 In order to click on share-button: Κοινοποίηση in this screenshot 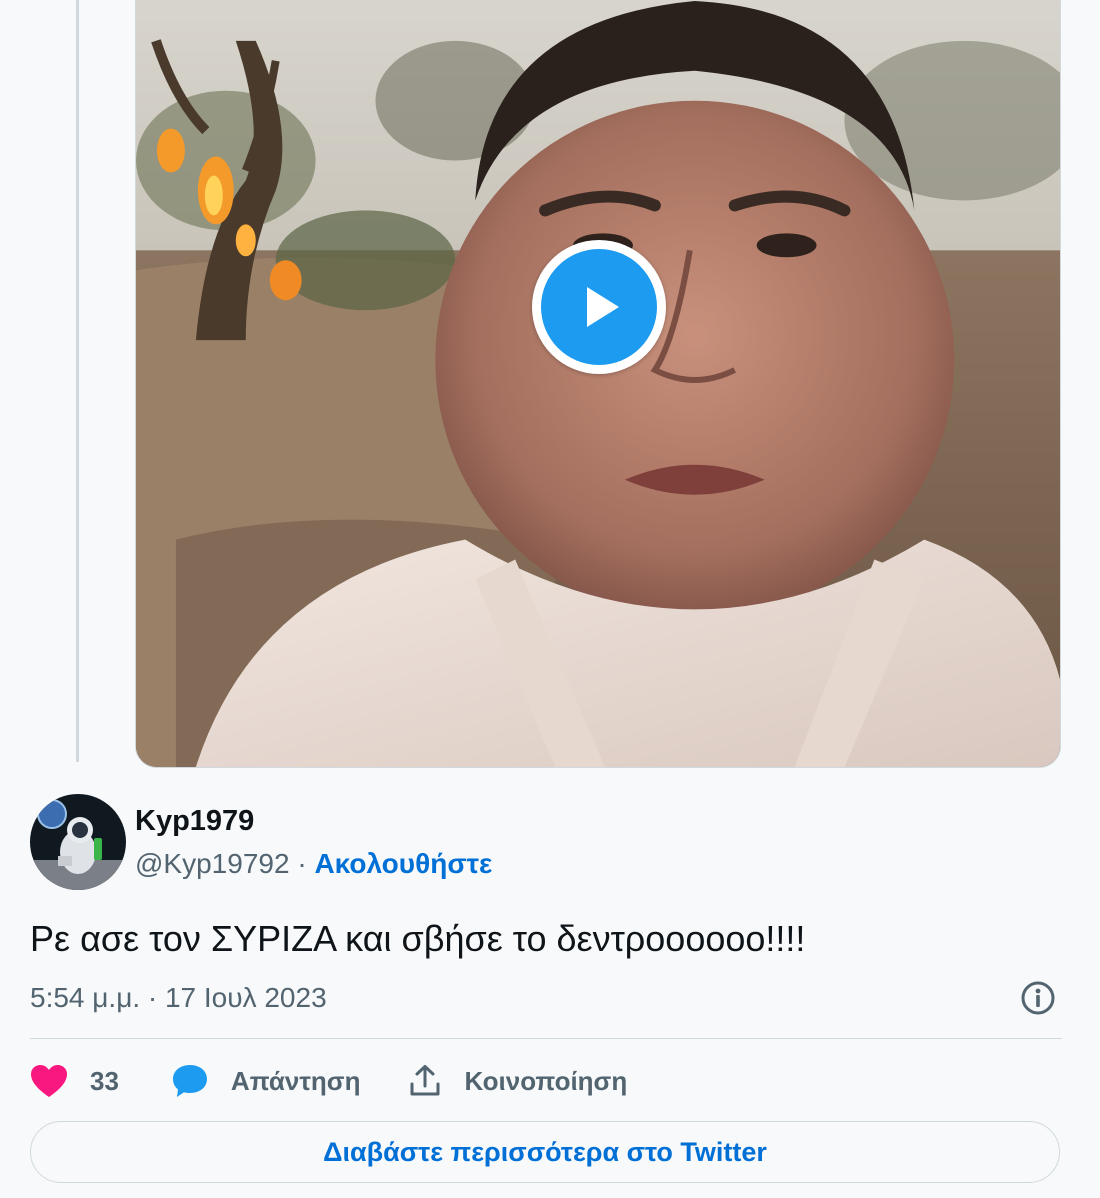, I will do `click(517, 1081)`.